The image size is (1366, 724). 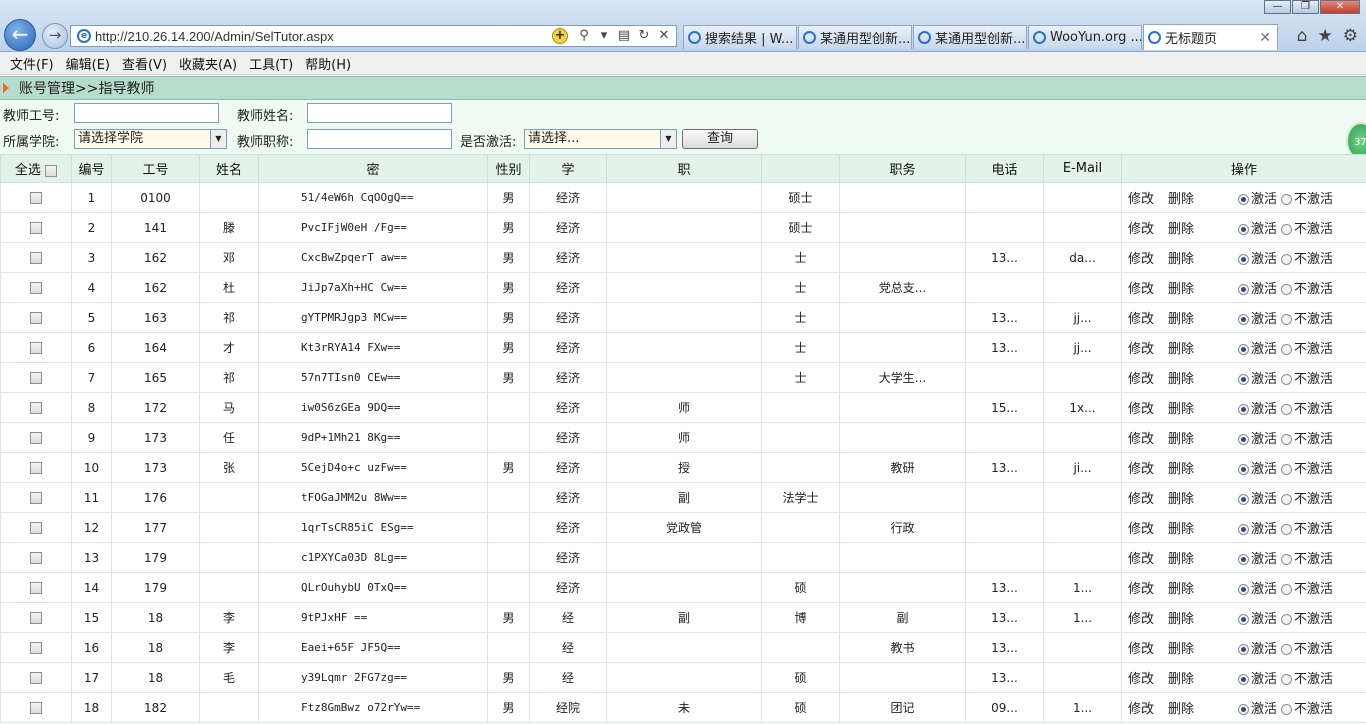 I want to click on dropdown-icon: ▾, so click(x=604, y=36).